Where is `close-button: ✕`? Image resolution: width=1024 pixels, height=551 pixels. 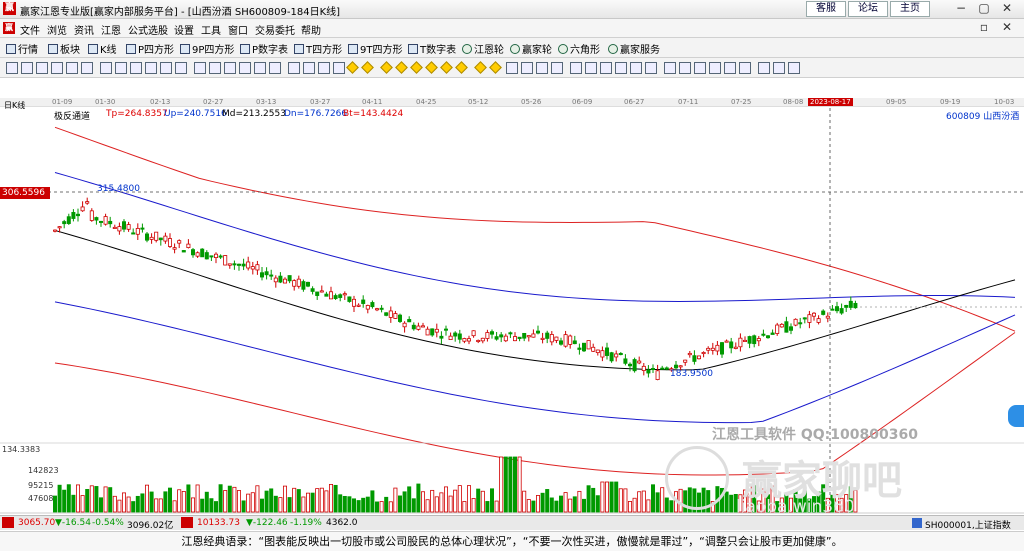
close-button: ✕ is located at coordinates (1007, 9).